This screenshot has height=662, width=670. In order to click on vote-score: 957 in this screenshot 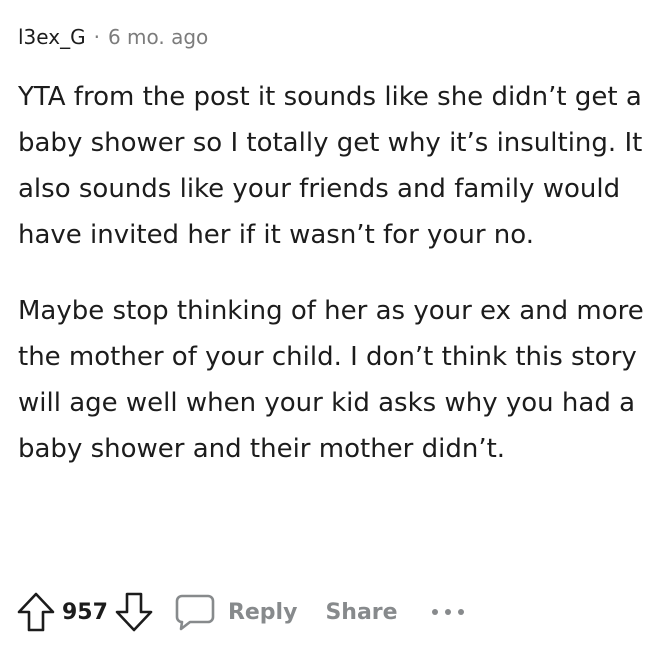, I will do `click(85, 612)`.